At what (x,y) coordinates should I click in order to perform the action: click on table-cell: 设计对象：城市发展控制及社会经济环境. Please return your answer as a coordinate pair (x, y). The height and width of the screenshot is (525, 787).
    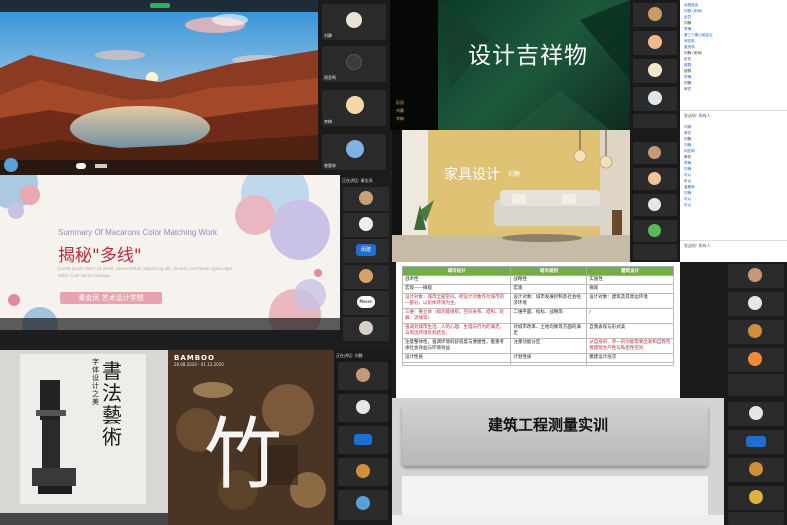
    Looking at the image, I should click on (549, 301).